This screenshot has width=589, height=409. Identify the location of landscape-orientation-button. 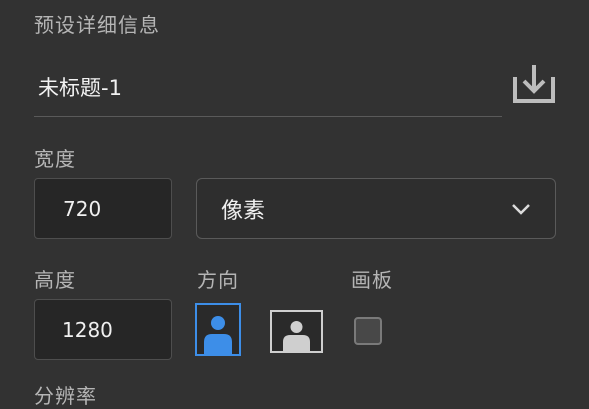
(296, 331).